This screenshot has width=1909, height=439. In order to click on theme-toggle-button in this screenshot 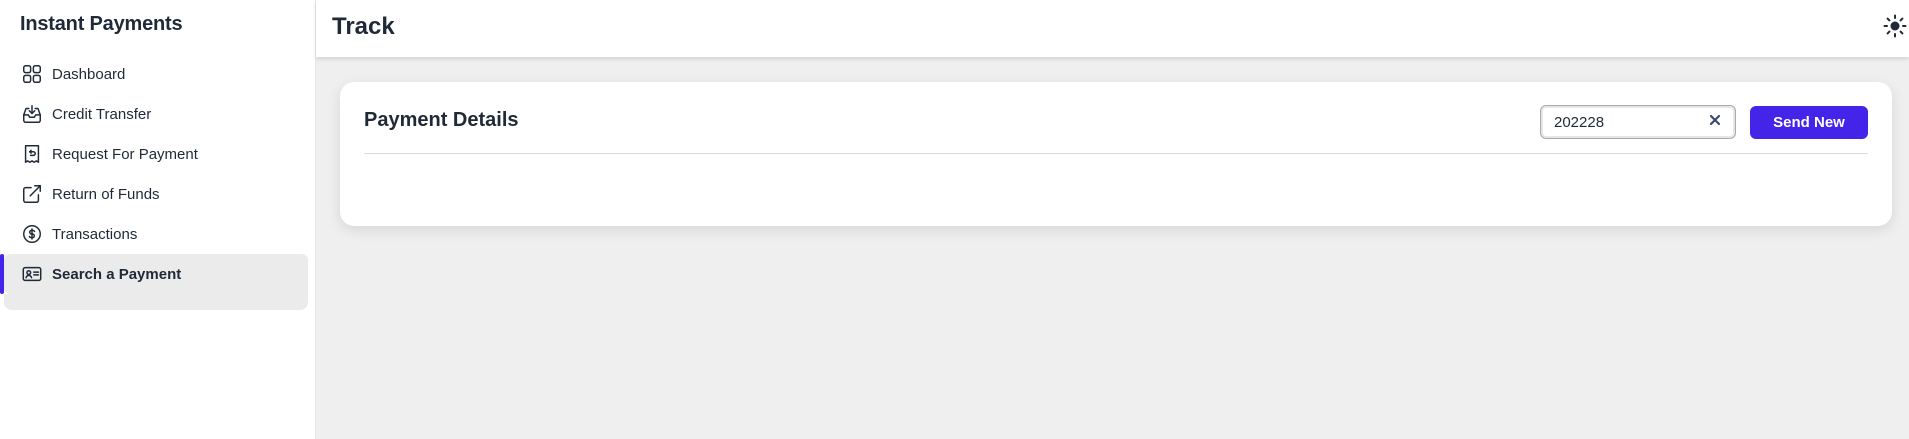, I will do `click(1895, 28)`.